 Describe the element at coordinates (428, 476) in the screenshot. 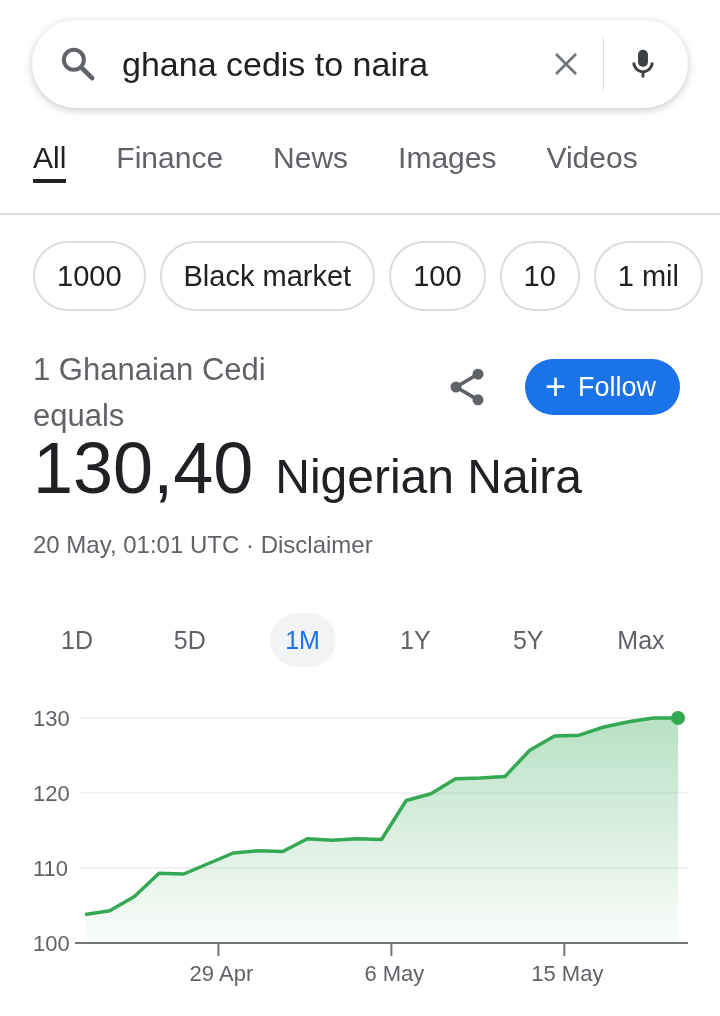

I see `currency-name: Nigerian Naira` at that location.